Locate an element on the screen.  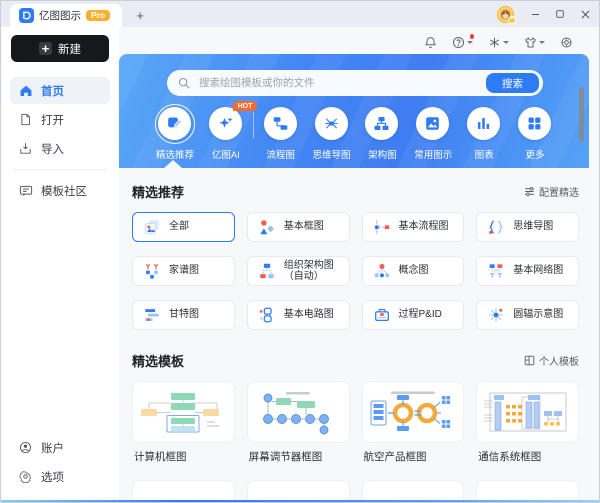
app-tab: 亿图图示 Pro is located at coordinates (66, 15).